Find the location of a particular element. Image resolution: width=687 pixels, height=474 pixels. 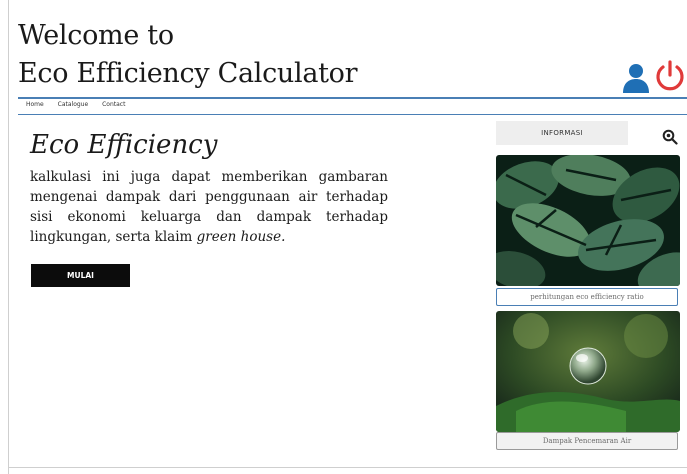

glass-globe-forest-image is located at coordinates (588, 371).